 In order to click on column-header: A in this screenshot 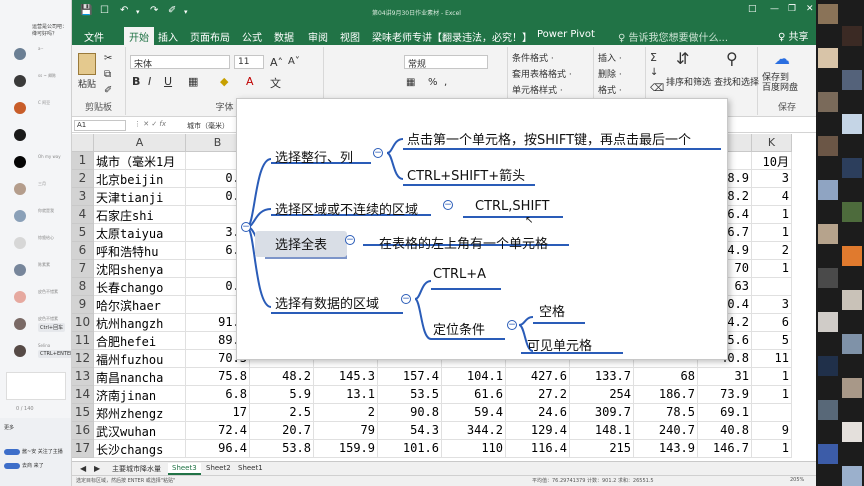, I will do `click(140, 143)`.